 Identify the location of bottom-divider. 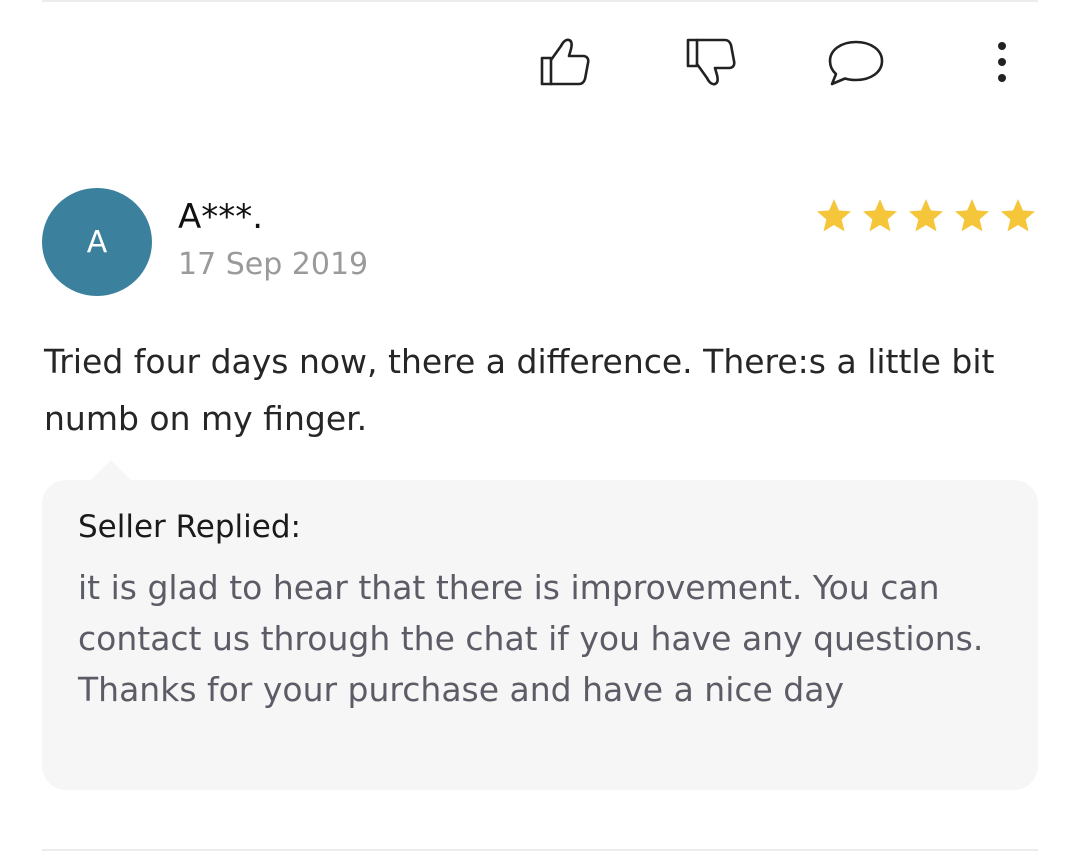
(540, 850).